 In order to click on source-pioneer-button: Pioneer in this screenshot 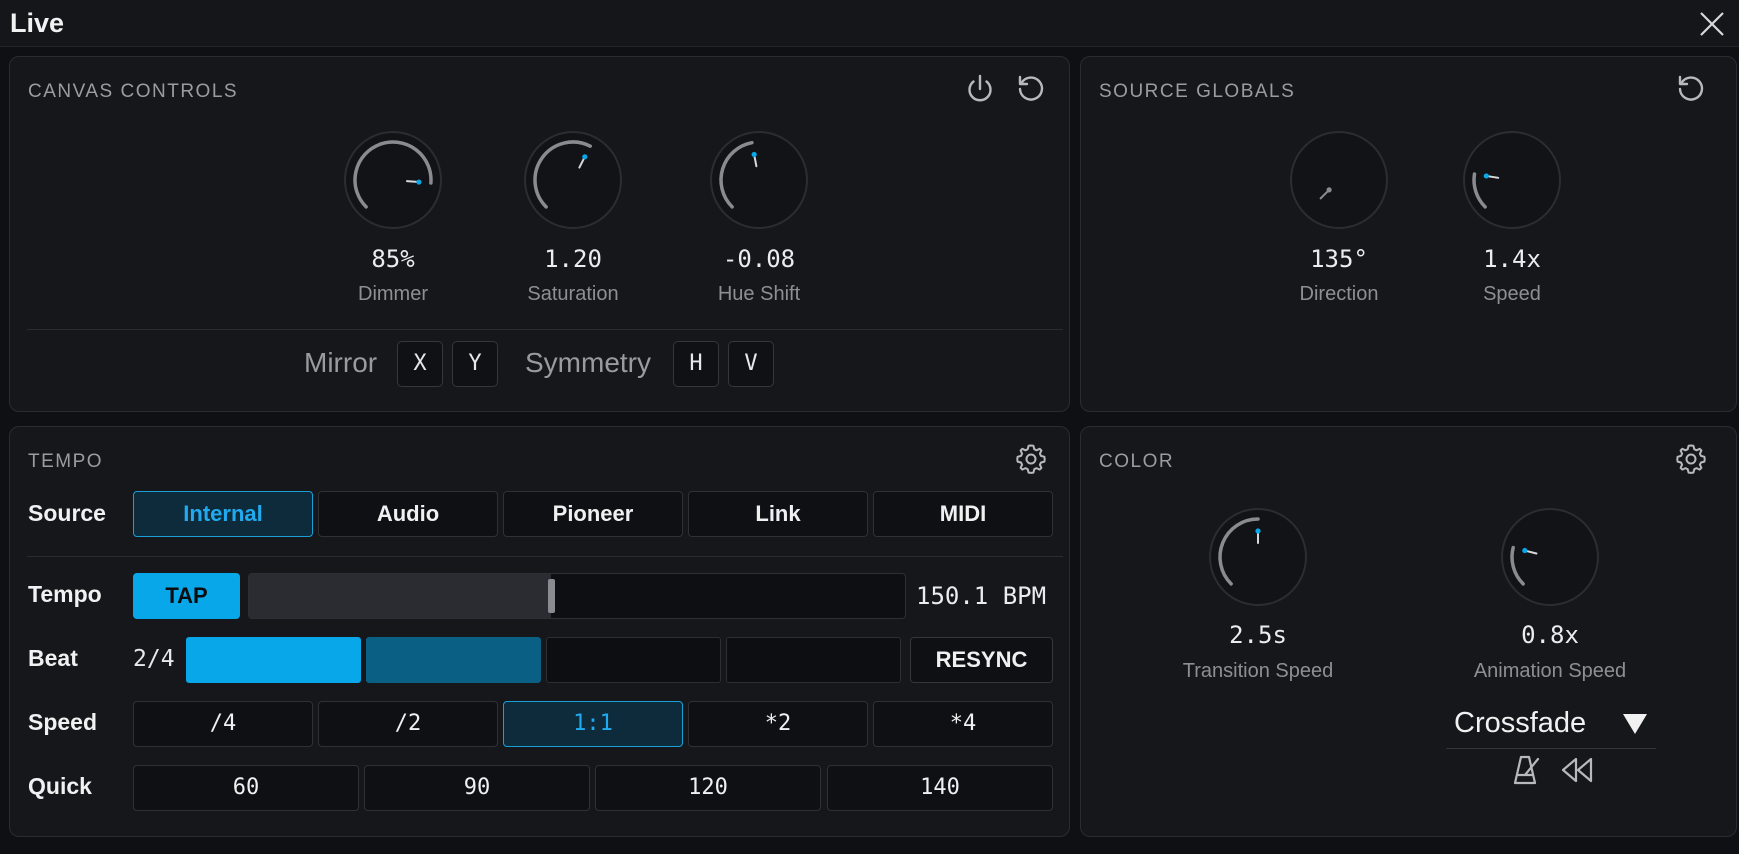, I will do `click(593, 514)`.